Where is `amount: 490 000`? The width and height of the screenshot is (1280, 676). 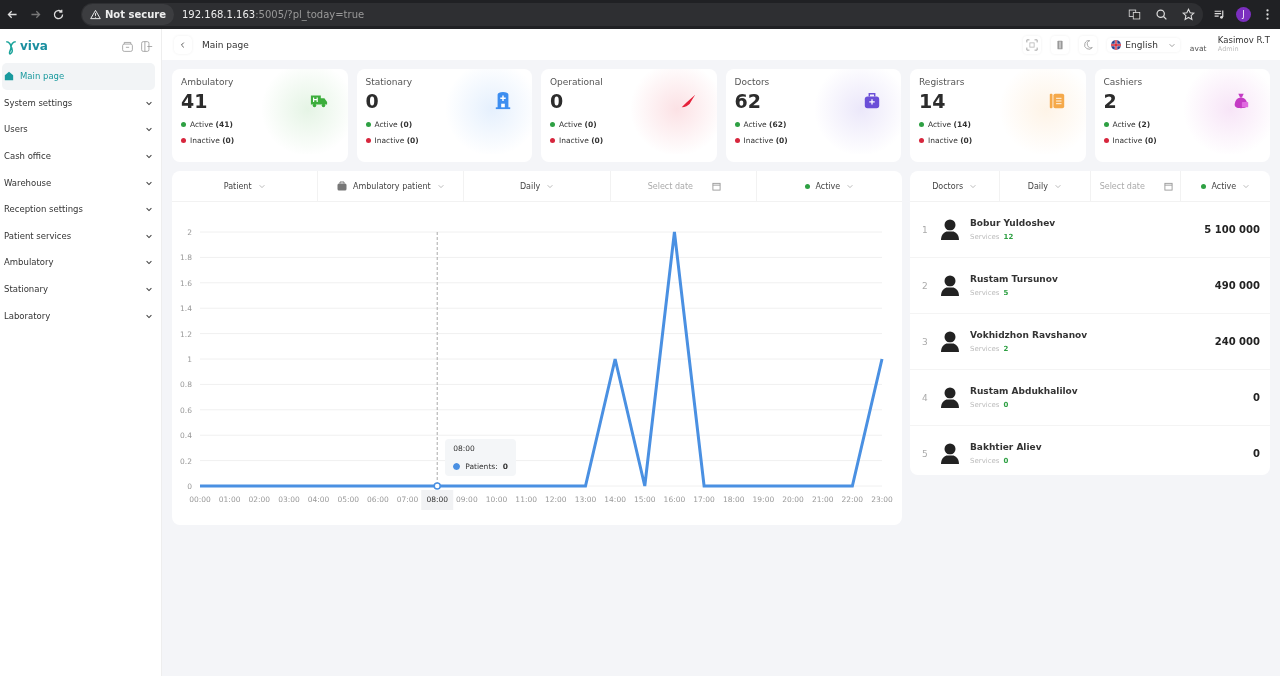
amount: 490 000 is located at coordinates (1237, 285).